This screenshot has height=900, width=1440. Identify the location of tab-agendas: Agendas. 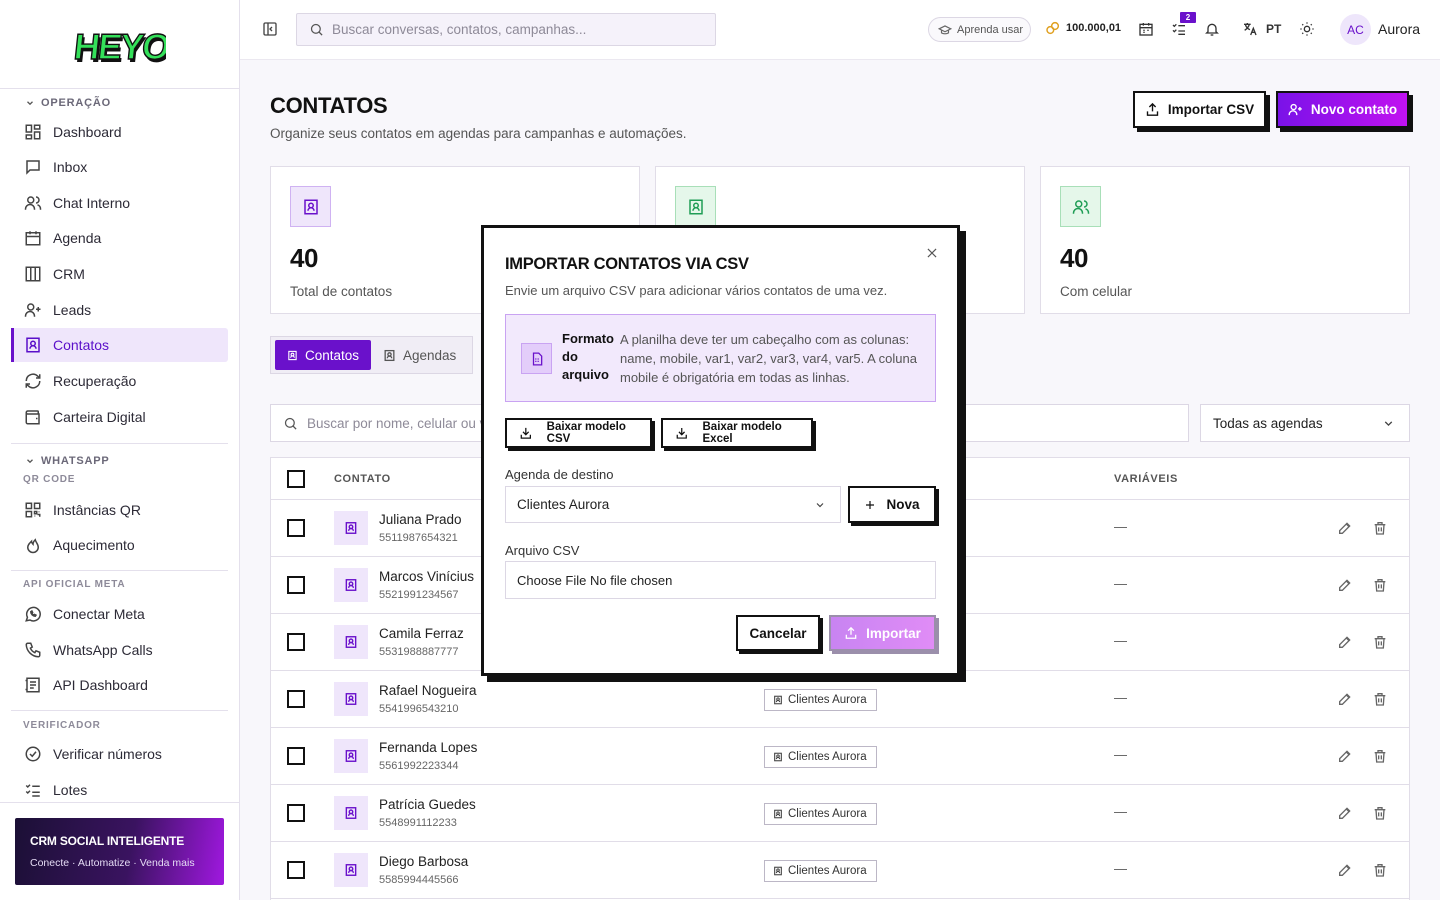
(419, 355).